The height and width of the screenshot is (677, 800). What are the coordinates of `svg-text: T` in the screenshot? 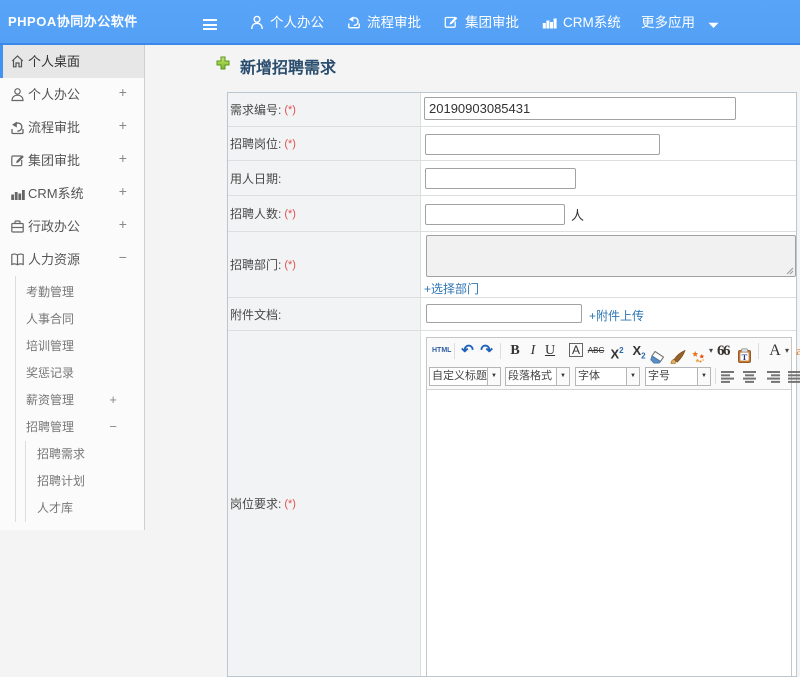 It's located at (745, 357).